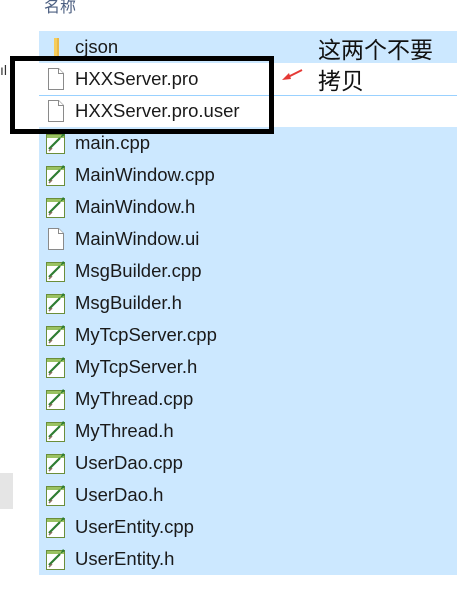  Describe the element at coordinates (248, 207) in the screenshot. I see `file-row: MainWindow.h` at that location.